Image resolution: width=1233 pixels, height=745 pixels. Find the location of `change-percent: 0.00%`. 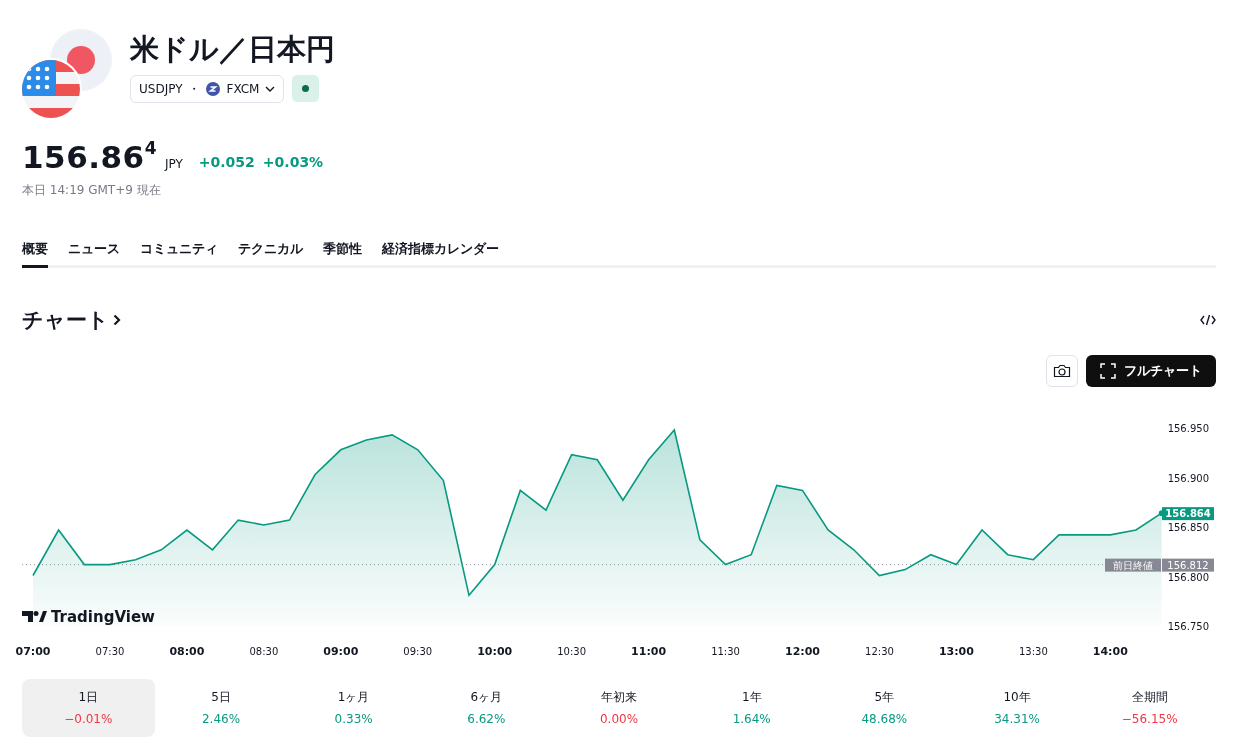

change-percent: 0.00% is located at coordinates (619, 719).